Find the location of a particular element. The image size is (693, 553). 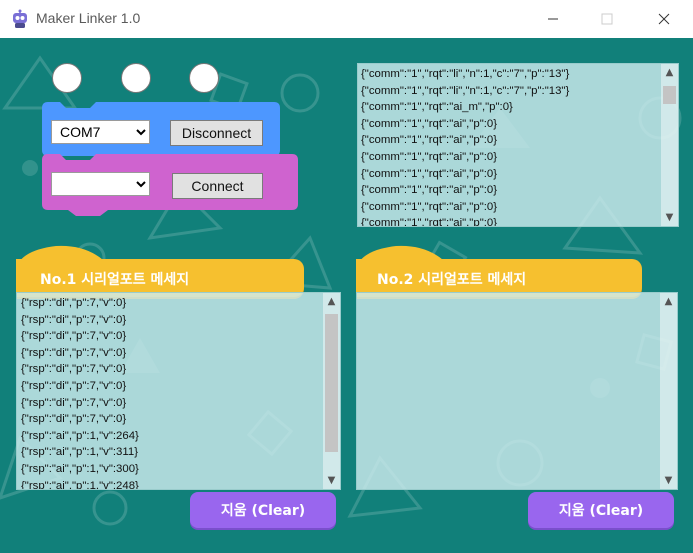

command-log-scrollbar: ▲ ▼ is located at coordinates (669, 145).